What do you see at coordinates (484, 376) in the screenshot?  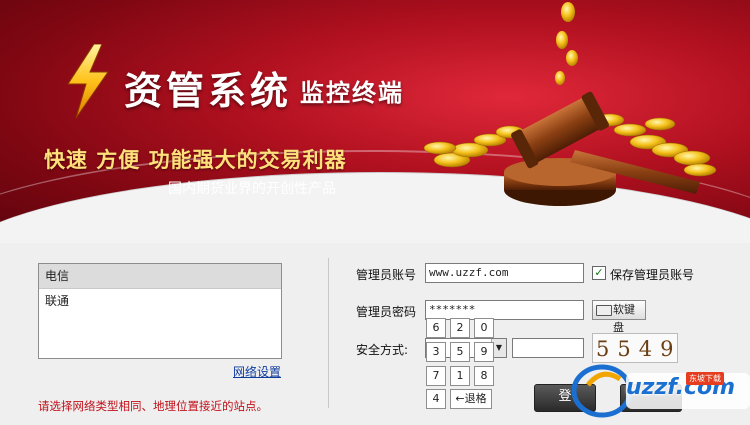 I see `keypad-key: 8` at bounding box center [484, 376].